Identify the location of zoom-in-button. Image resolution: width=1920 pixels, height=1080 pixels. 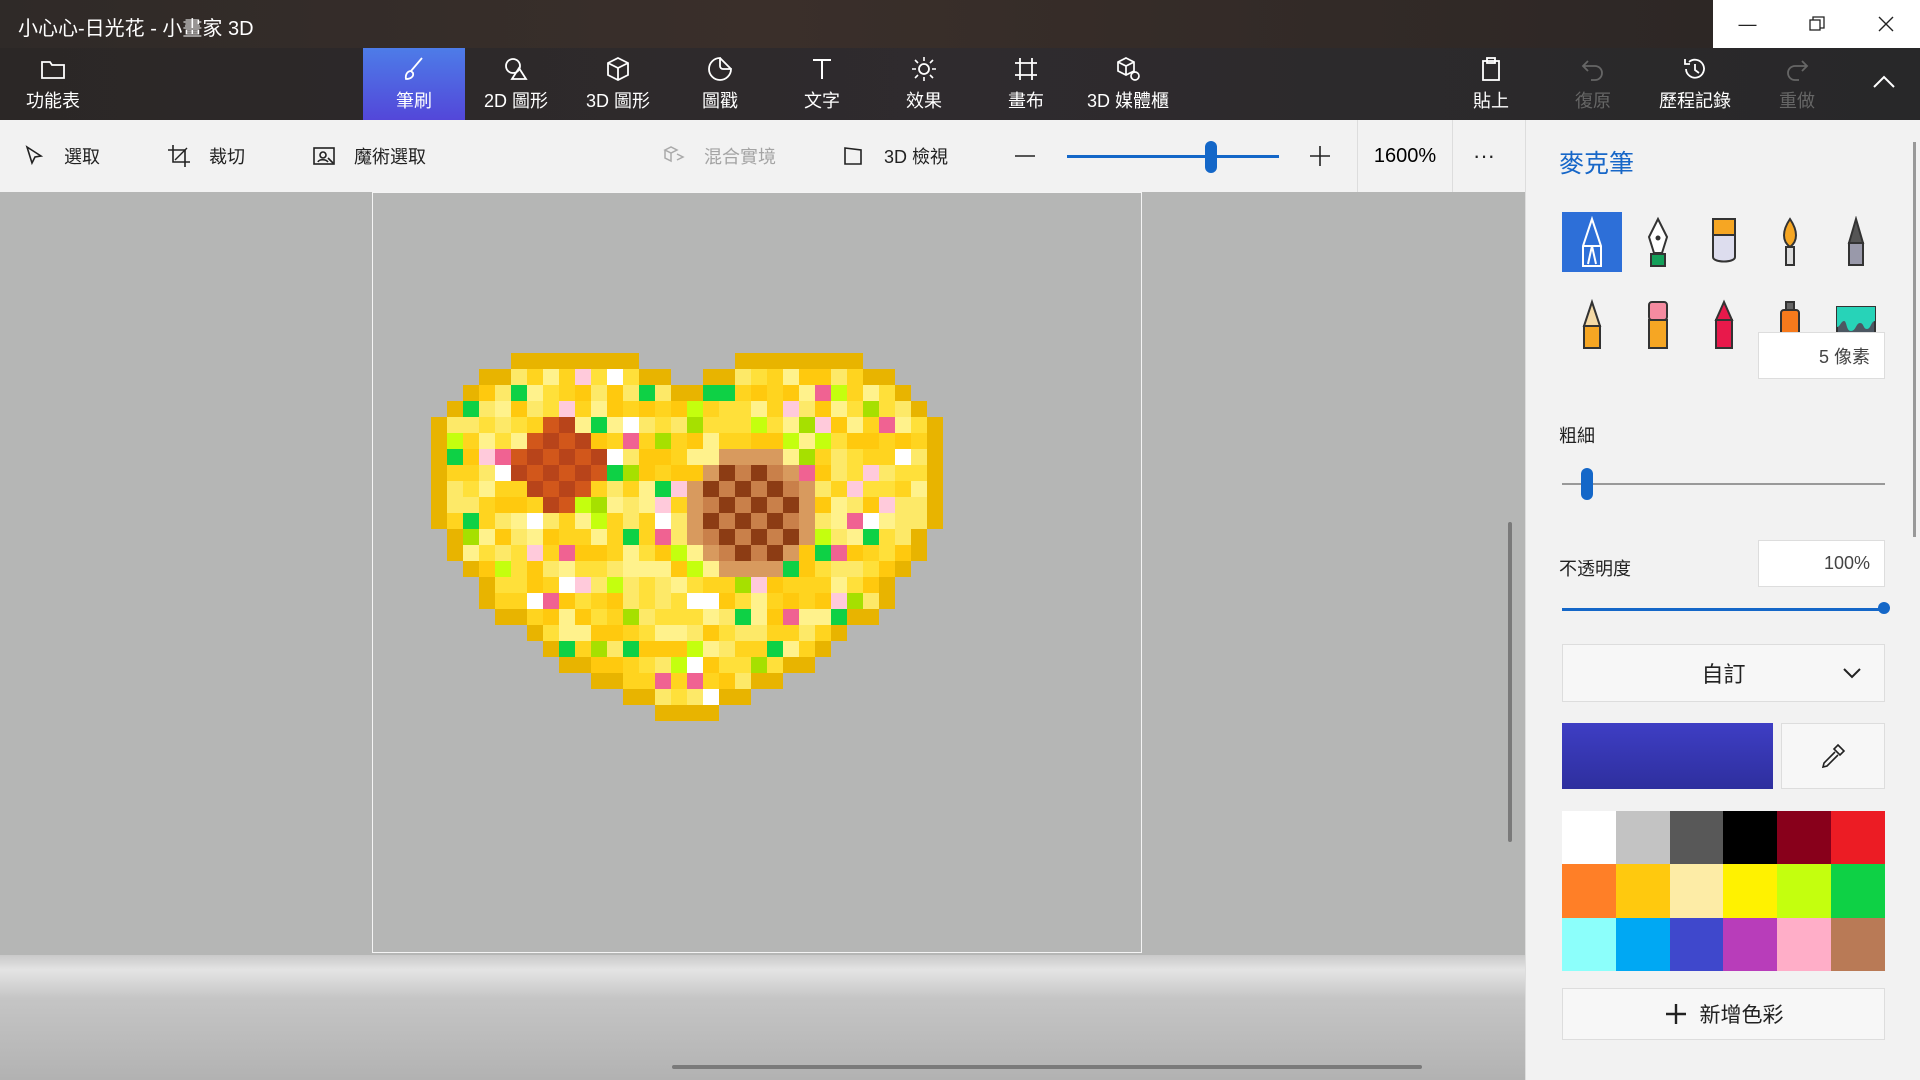
(1320, 156).